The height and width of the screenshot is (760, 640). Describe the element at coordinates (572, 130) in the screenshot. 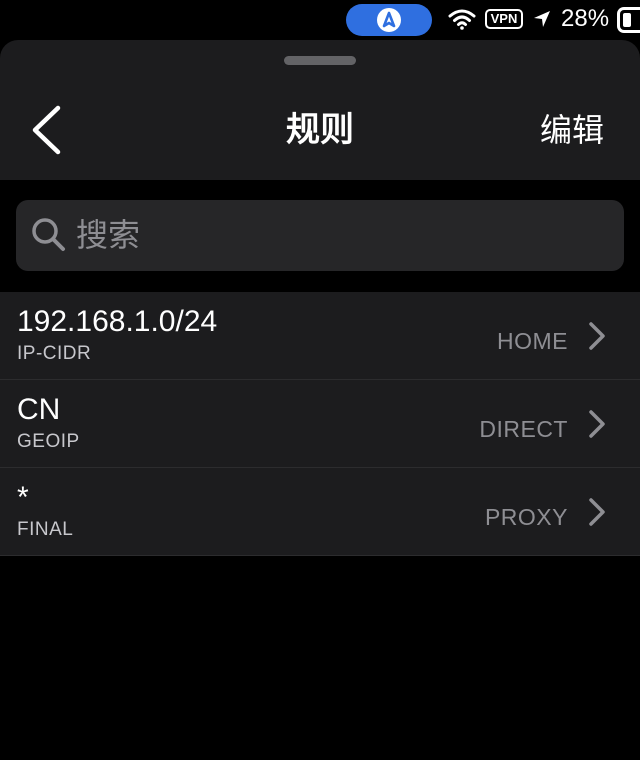

I see `edit-button: 编辑` at that location.